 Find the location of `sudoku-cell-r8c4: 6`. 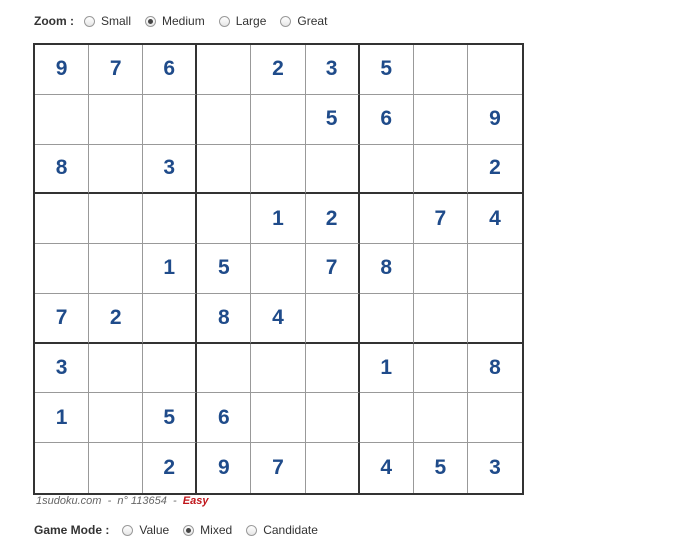

sudoku-cell-r8c4: 6 is located at coordinates (224, 418).